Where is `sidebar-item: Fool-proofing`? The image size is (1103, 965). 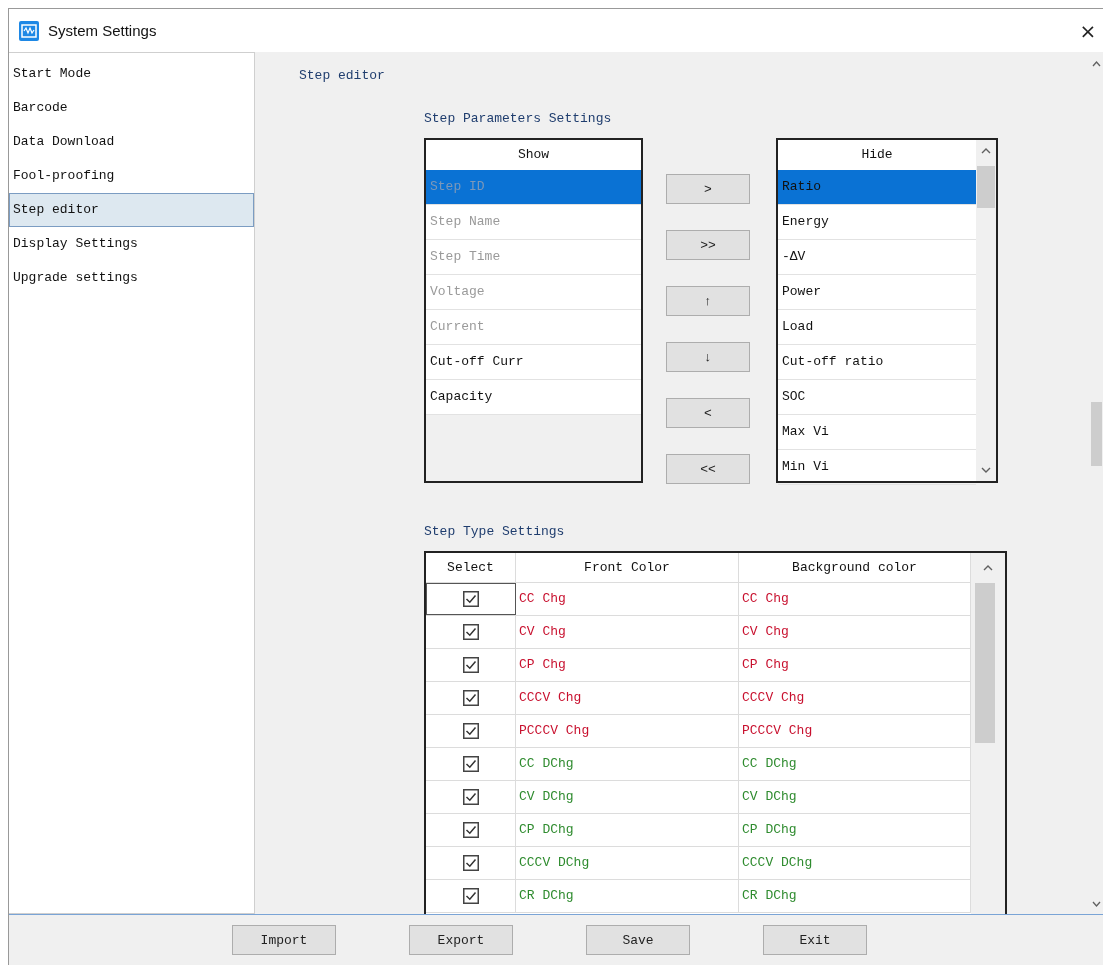 sidebar-item: Fool-proofing is located at coordinates (131, 176).